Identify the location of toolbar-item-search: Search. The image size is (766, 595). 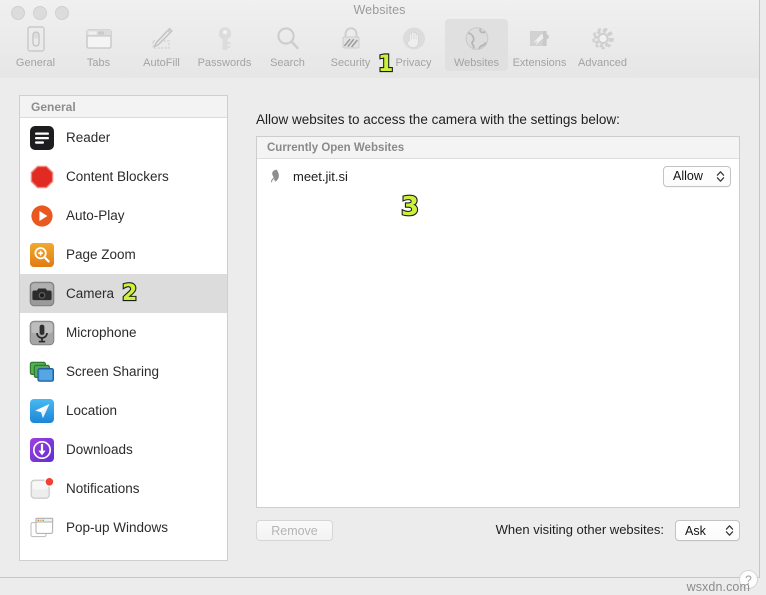
(287, 45).